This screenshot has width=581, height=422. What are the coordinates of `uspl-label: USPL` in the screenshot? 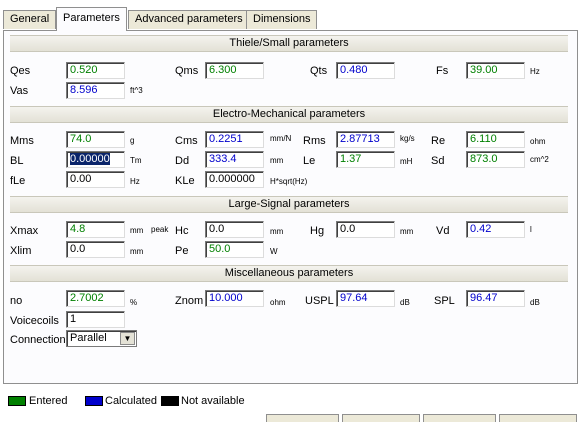 It's located at (319, 301).